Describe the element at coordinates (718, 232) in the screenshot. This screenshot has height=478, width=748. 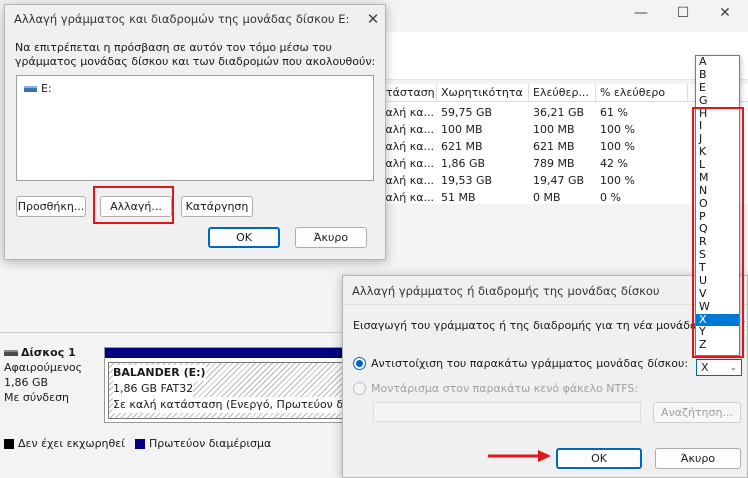
I see `letter-list-highlight` at that location.